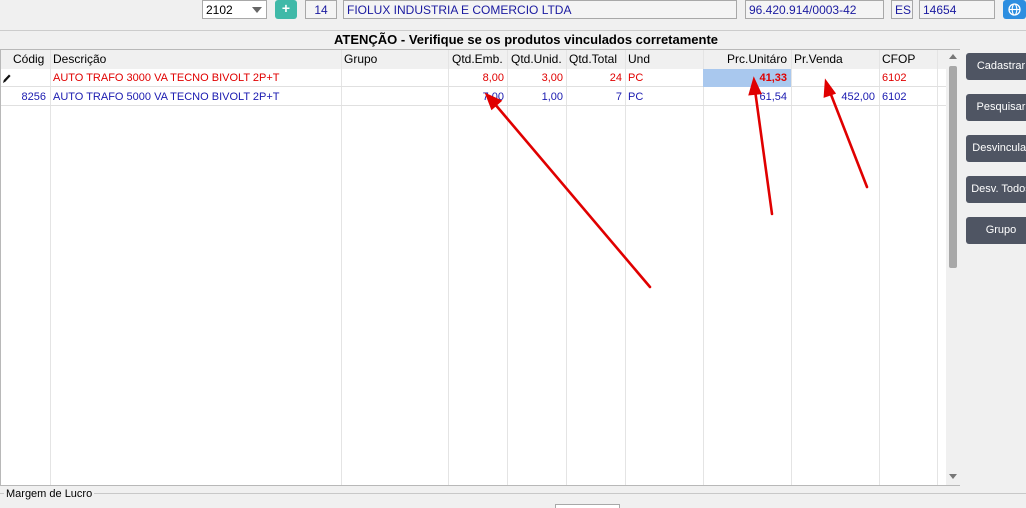 The height and width of the screenshot is (508, 1026). What do you see at coordinates (902, 9) in the screenshot?
I see `state-field: ES` at bounding box center [902, 9].